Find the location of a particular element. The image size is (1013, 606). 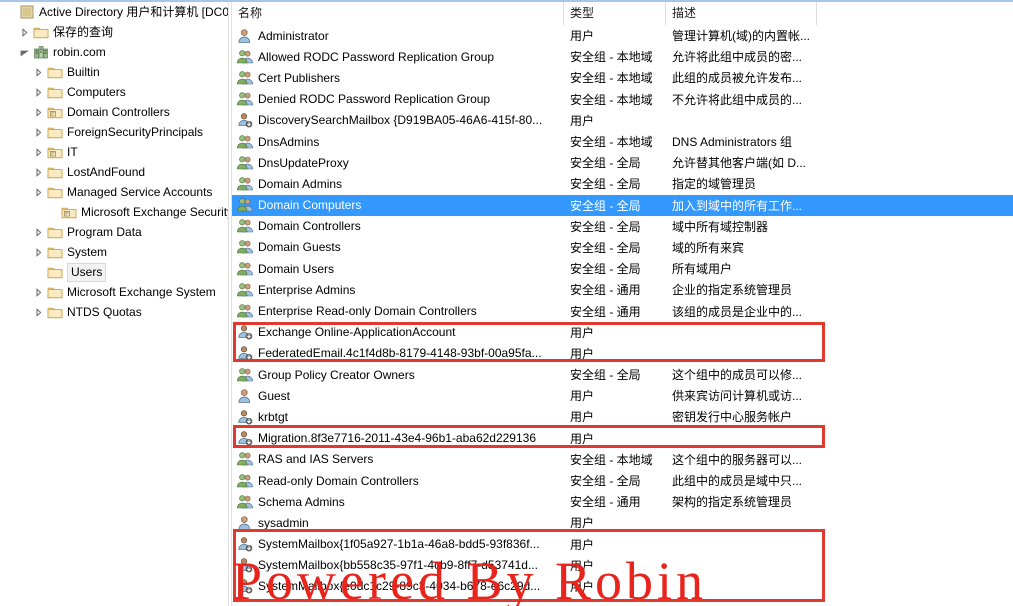

cell-name: Enterprise Read-only Domain Controllers is located at coordinates (398, 311).